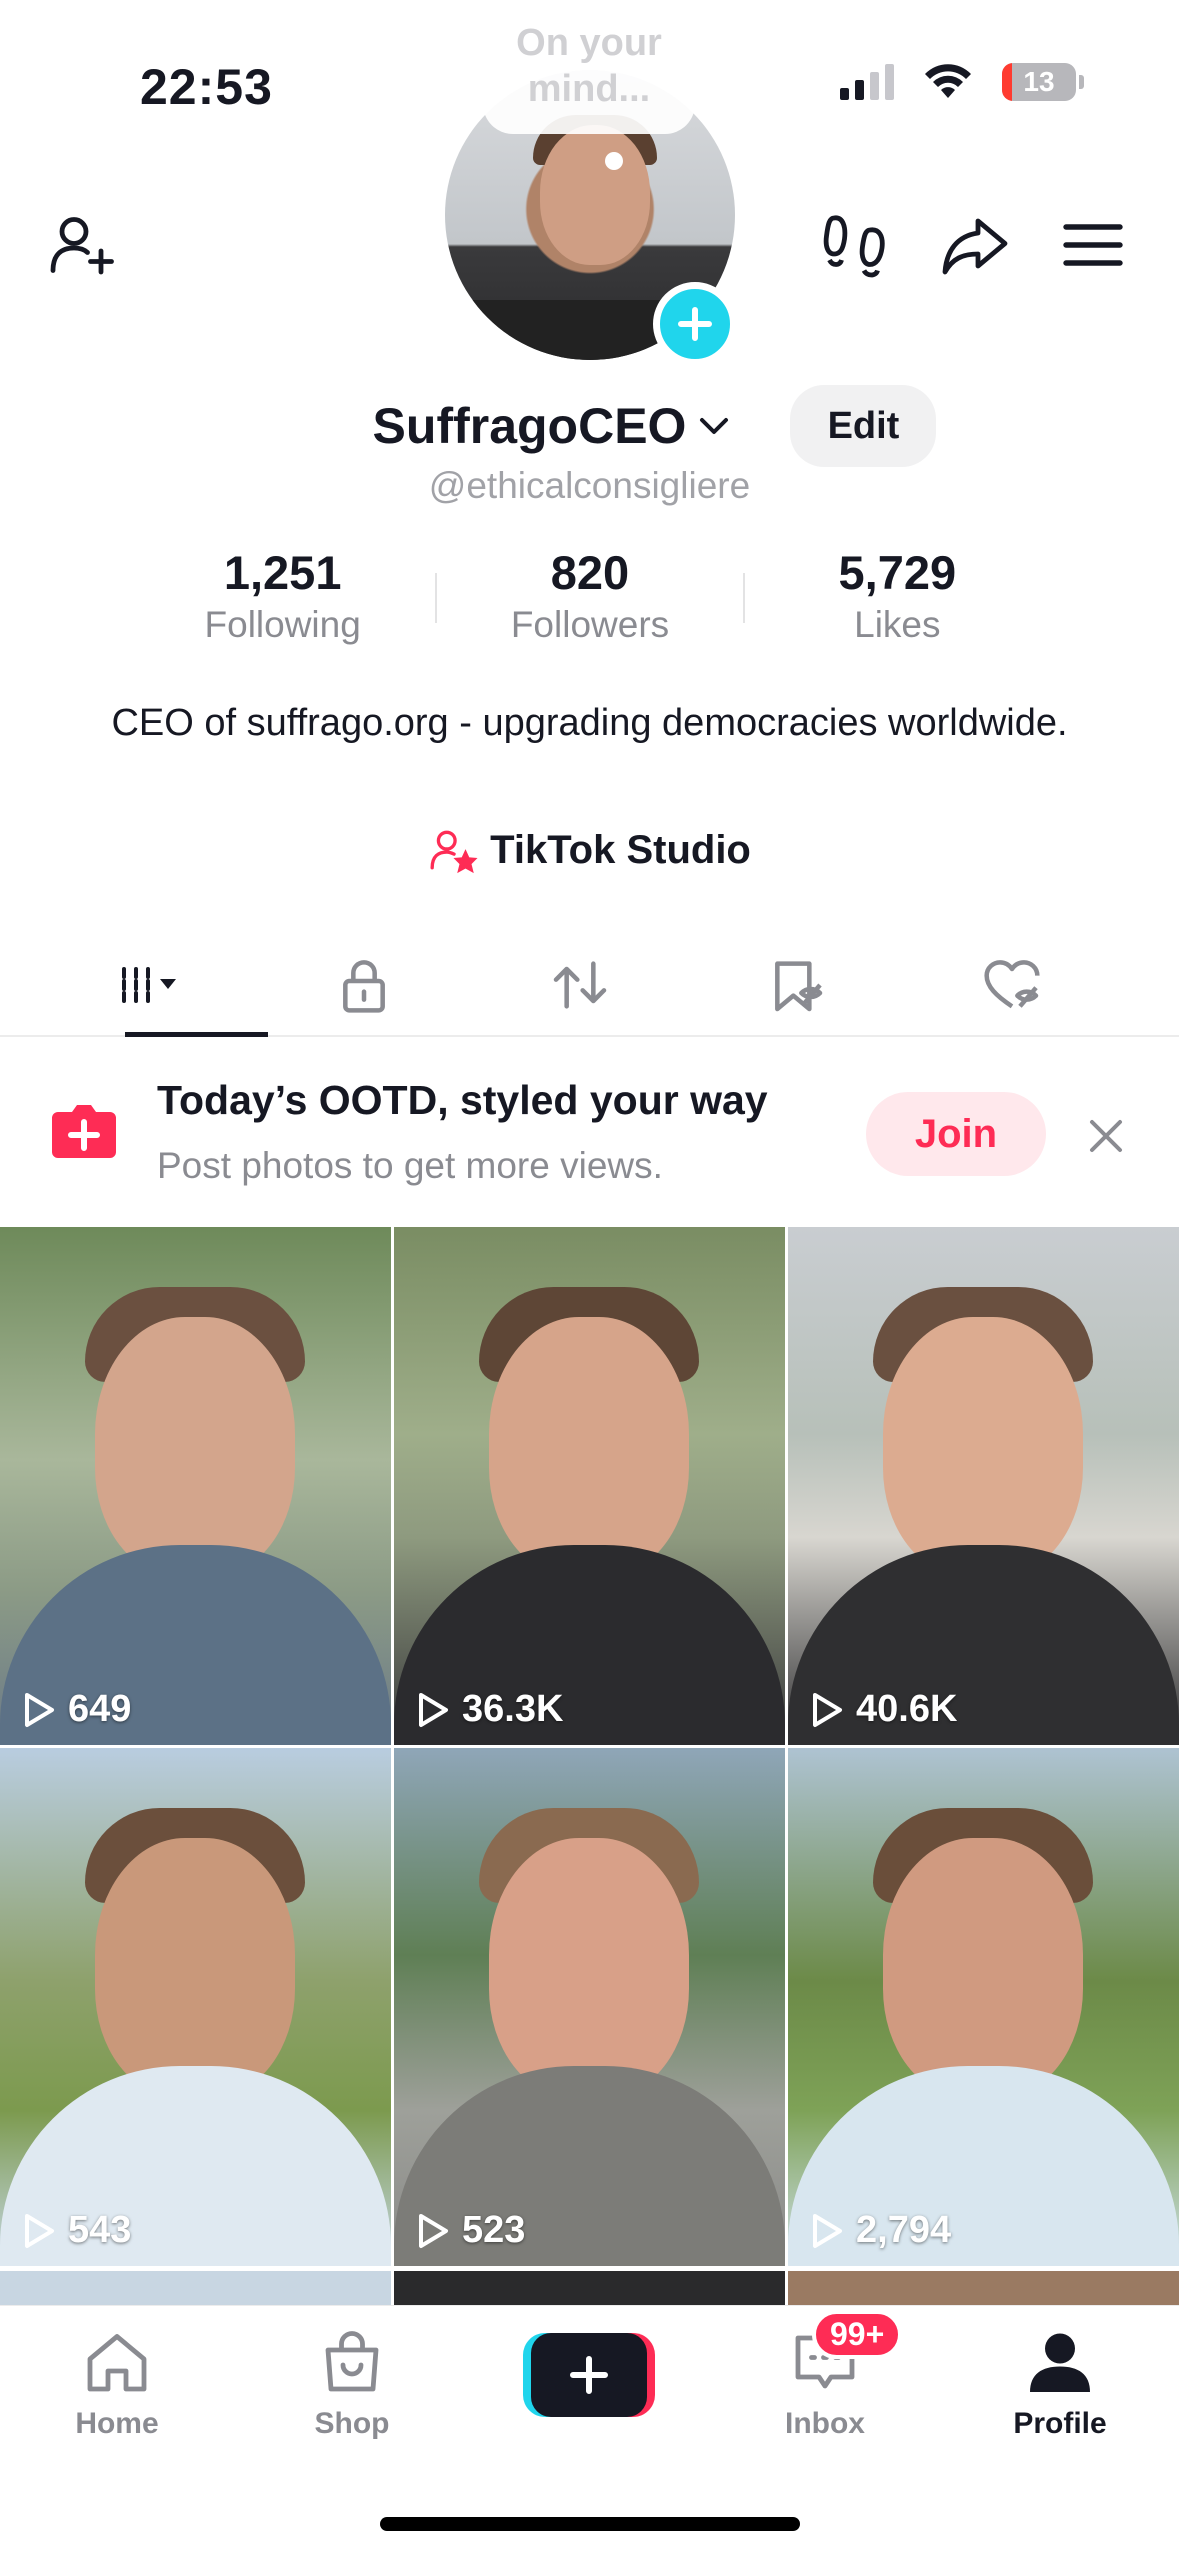 The image size is (1179, 2556). I want to click on add-friends-icon, so click(83, 245).